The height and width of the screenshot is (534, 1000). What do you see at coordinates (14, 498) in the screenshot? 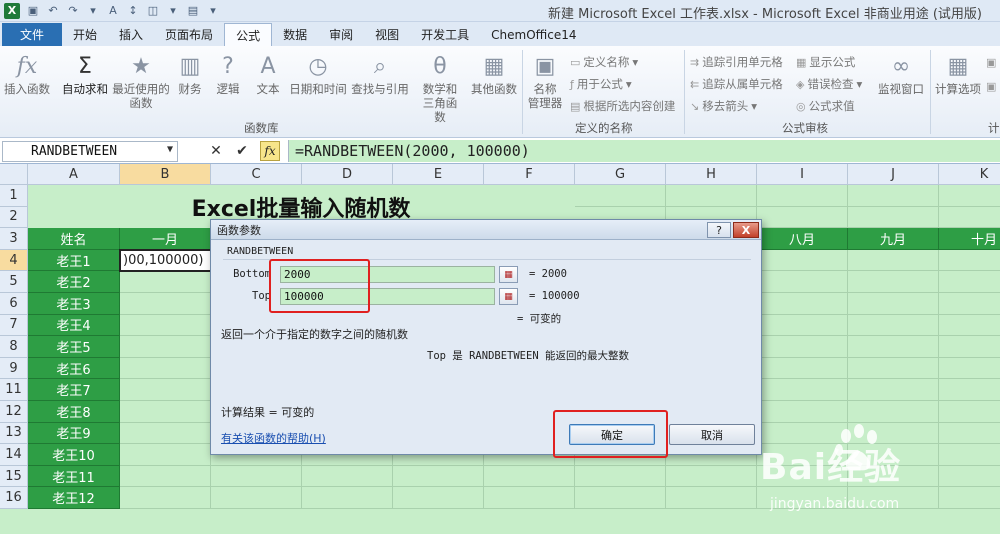
I see `row-header-16: 16` at bounding box center [14, 498].